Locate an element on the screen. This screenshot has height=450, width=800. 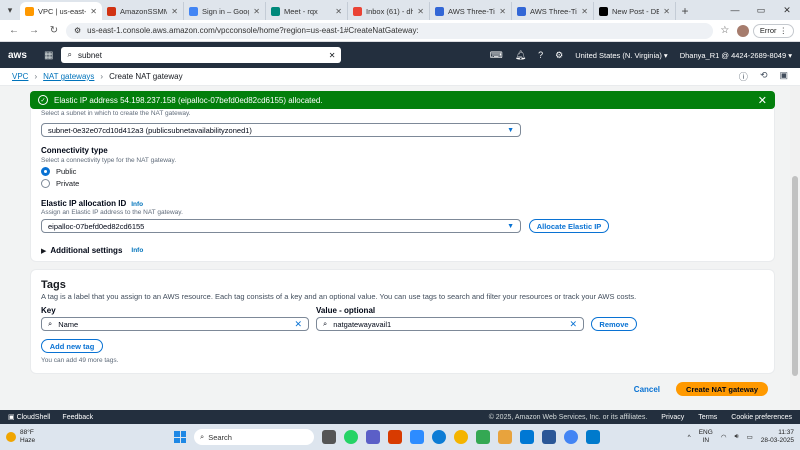
aws-logo: aws is located at coordinates (22, 55).